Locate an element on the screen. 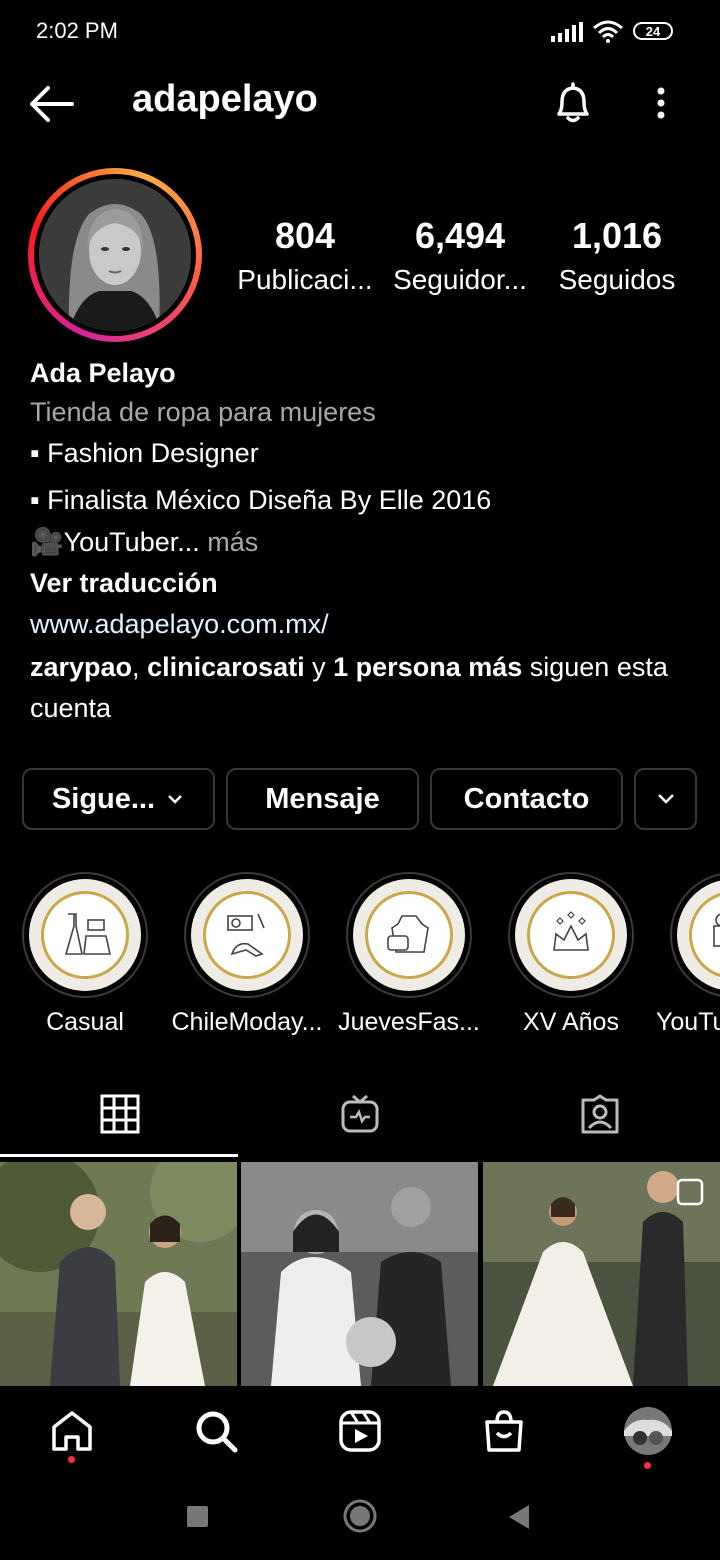 This screenshot has height=1560, width=720. battery-icon: 24 is located at coordinates (653, 31).